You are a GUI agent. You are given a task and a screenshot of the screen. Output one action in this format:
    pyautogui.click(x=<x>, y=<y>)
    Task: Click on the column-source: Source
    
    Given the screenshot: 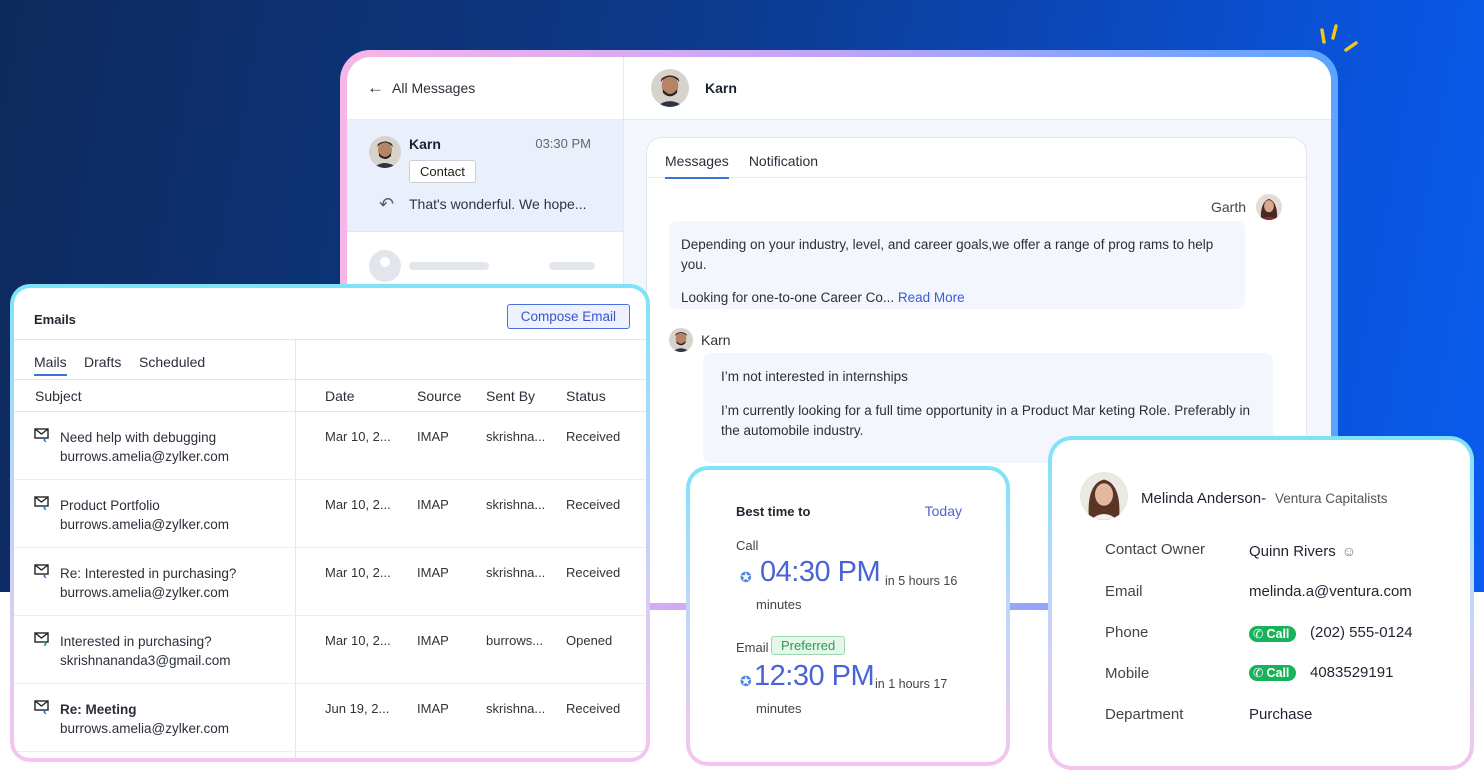 What is the action you would take?
    pyautogui.click(x=439, y=396)
    